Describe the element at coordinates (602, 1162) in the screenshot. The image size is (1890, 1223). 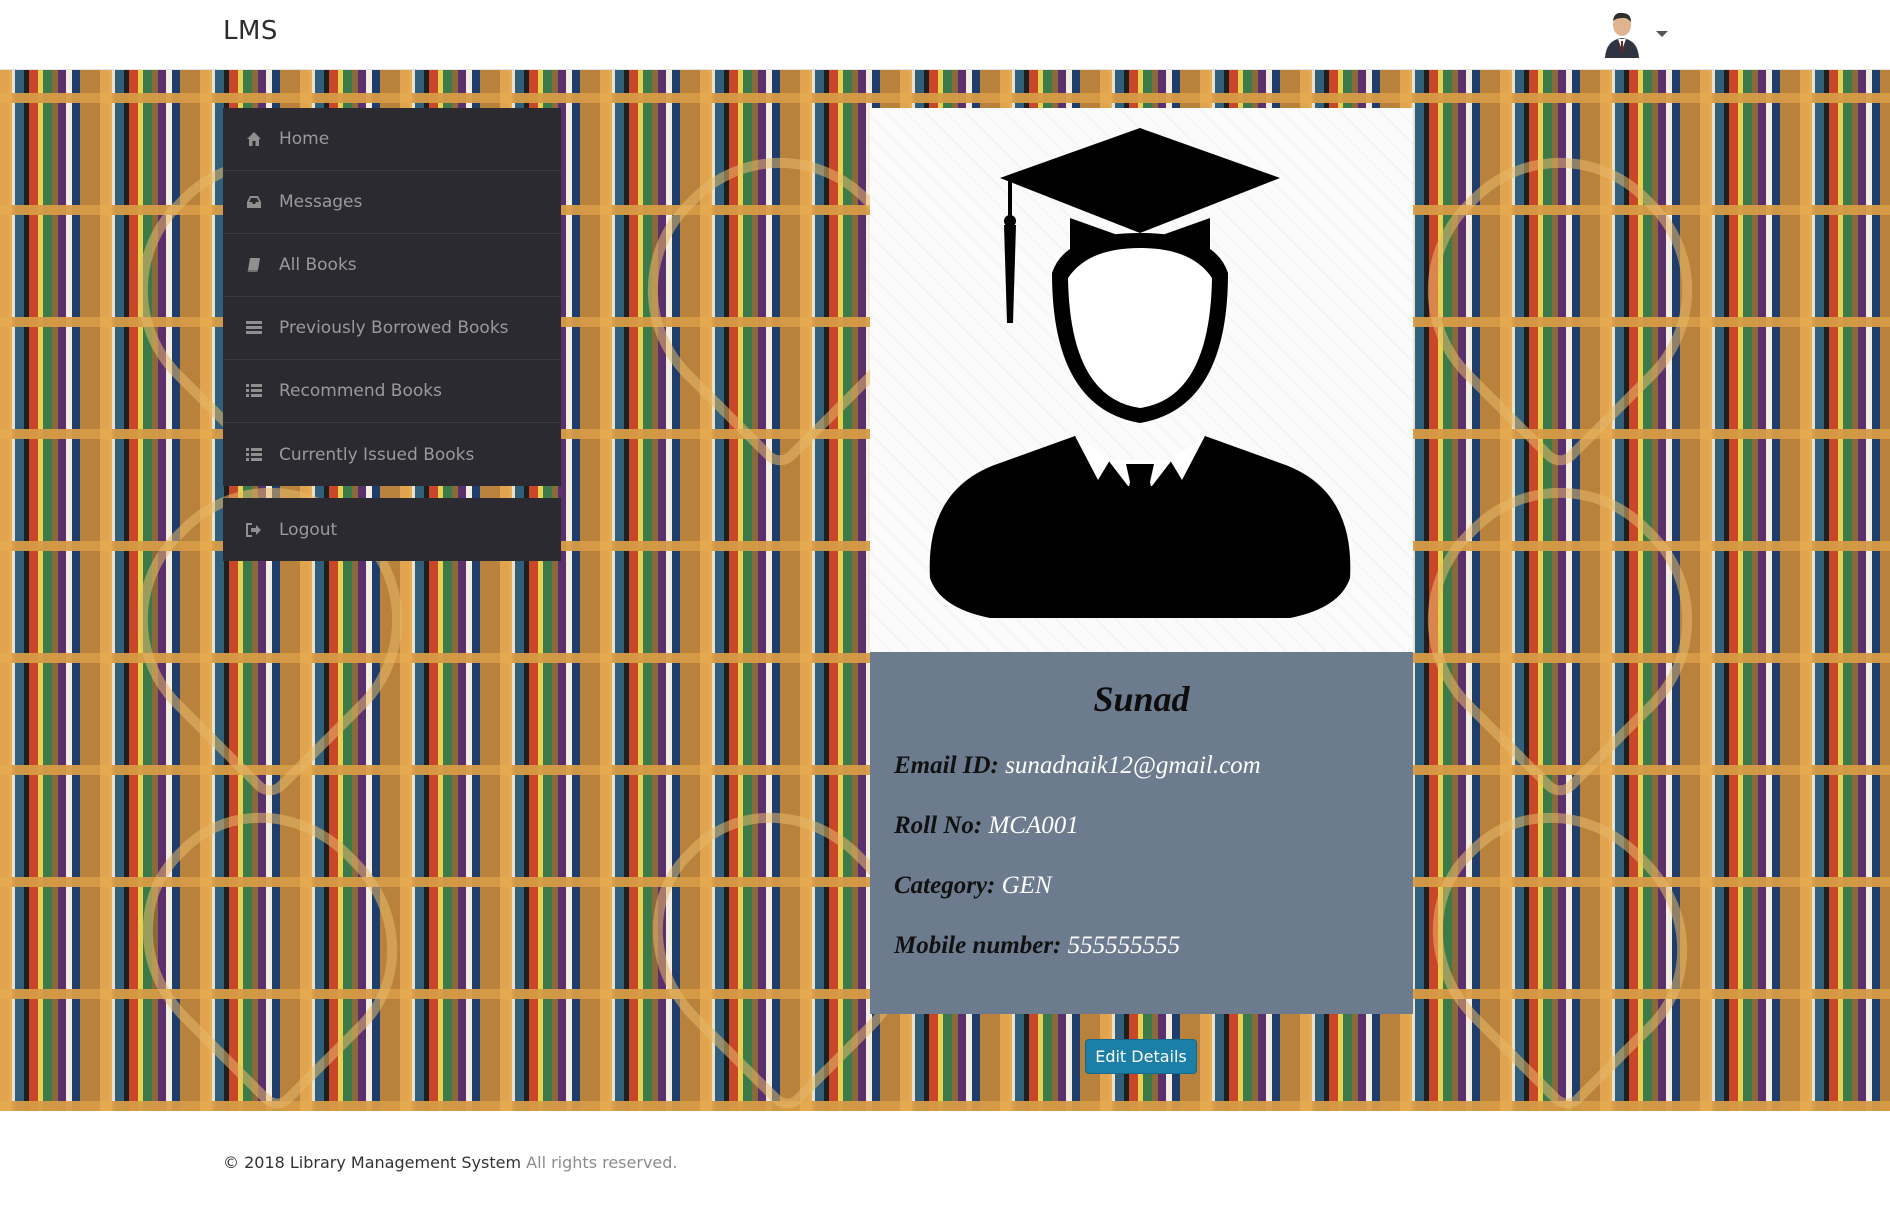
I see `footer-rights-text: All rights reserved.` at that location.